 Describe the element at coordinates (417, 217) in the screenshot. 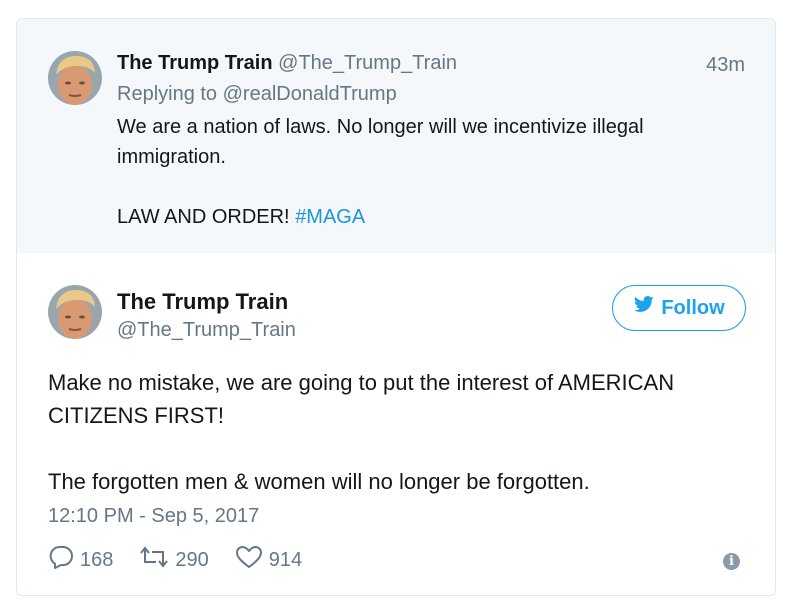

I see `tweet-text-line: LAW AND ORDER! #MAGA` at that location.